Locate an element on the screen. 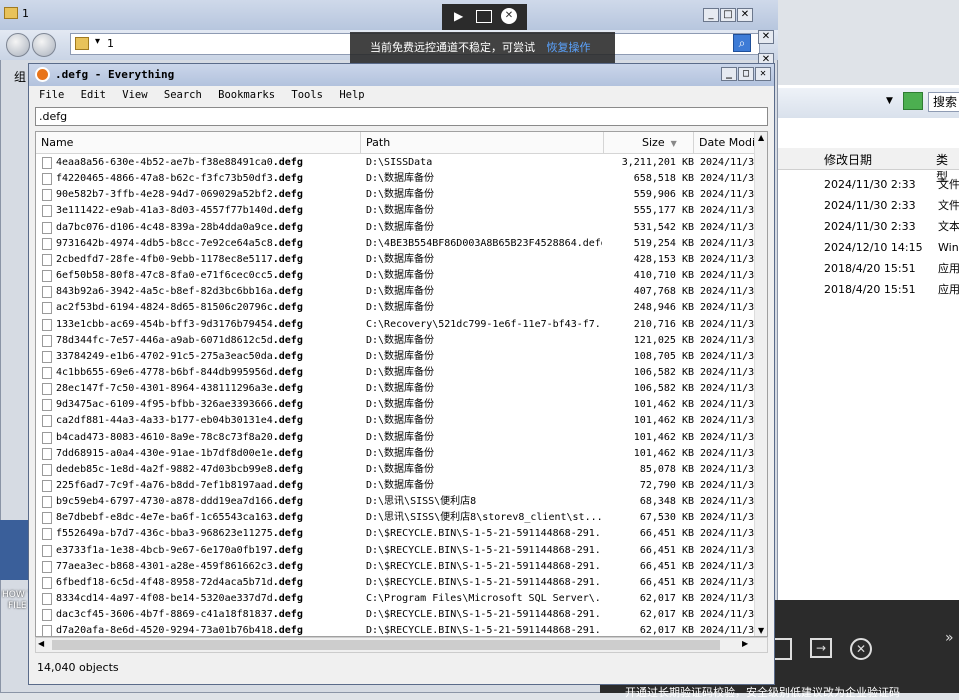 The image size is (959, 700). menu-search: Search is located at coordinates (183, 95).